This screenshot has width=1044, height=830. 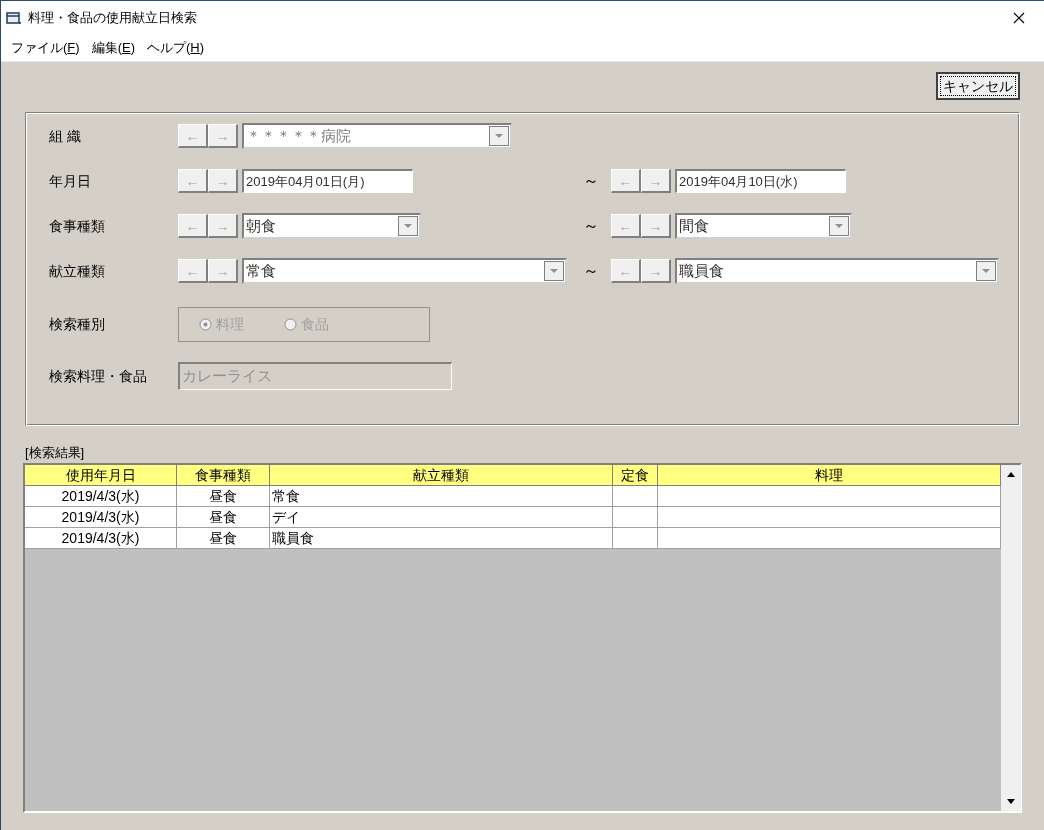 What do you see at coordinates (261, 270) in the screenshot?
I see `dropdown-value: 常食` at bounding box center [261, 270].